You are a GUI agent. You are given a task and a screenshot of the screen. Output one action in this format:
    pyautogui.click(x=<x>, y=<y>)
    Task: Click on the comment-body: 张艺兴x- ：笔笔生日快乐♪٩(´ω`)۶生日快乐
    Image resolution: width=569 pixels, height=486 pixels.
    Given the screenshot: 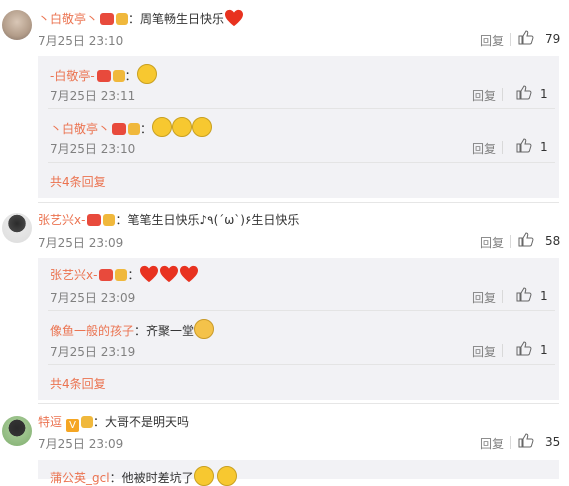 What is the action you would take?
    pyautogui.click(x=168, y=219)
    